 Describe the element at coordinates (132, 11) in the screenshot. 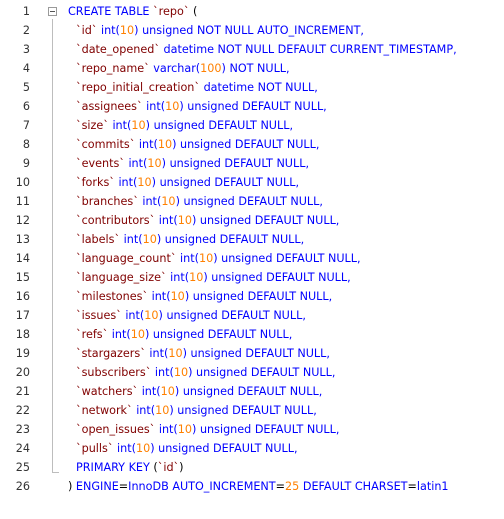

I see `code-text: CREATE TABLE `repo` (` at that location.